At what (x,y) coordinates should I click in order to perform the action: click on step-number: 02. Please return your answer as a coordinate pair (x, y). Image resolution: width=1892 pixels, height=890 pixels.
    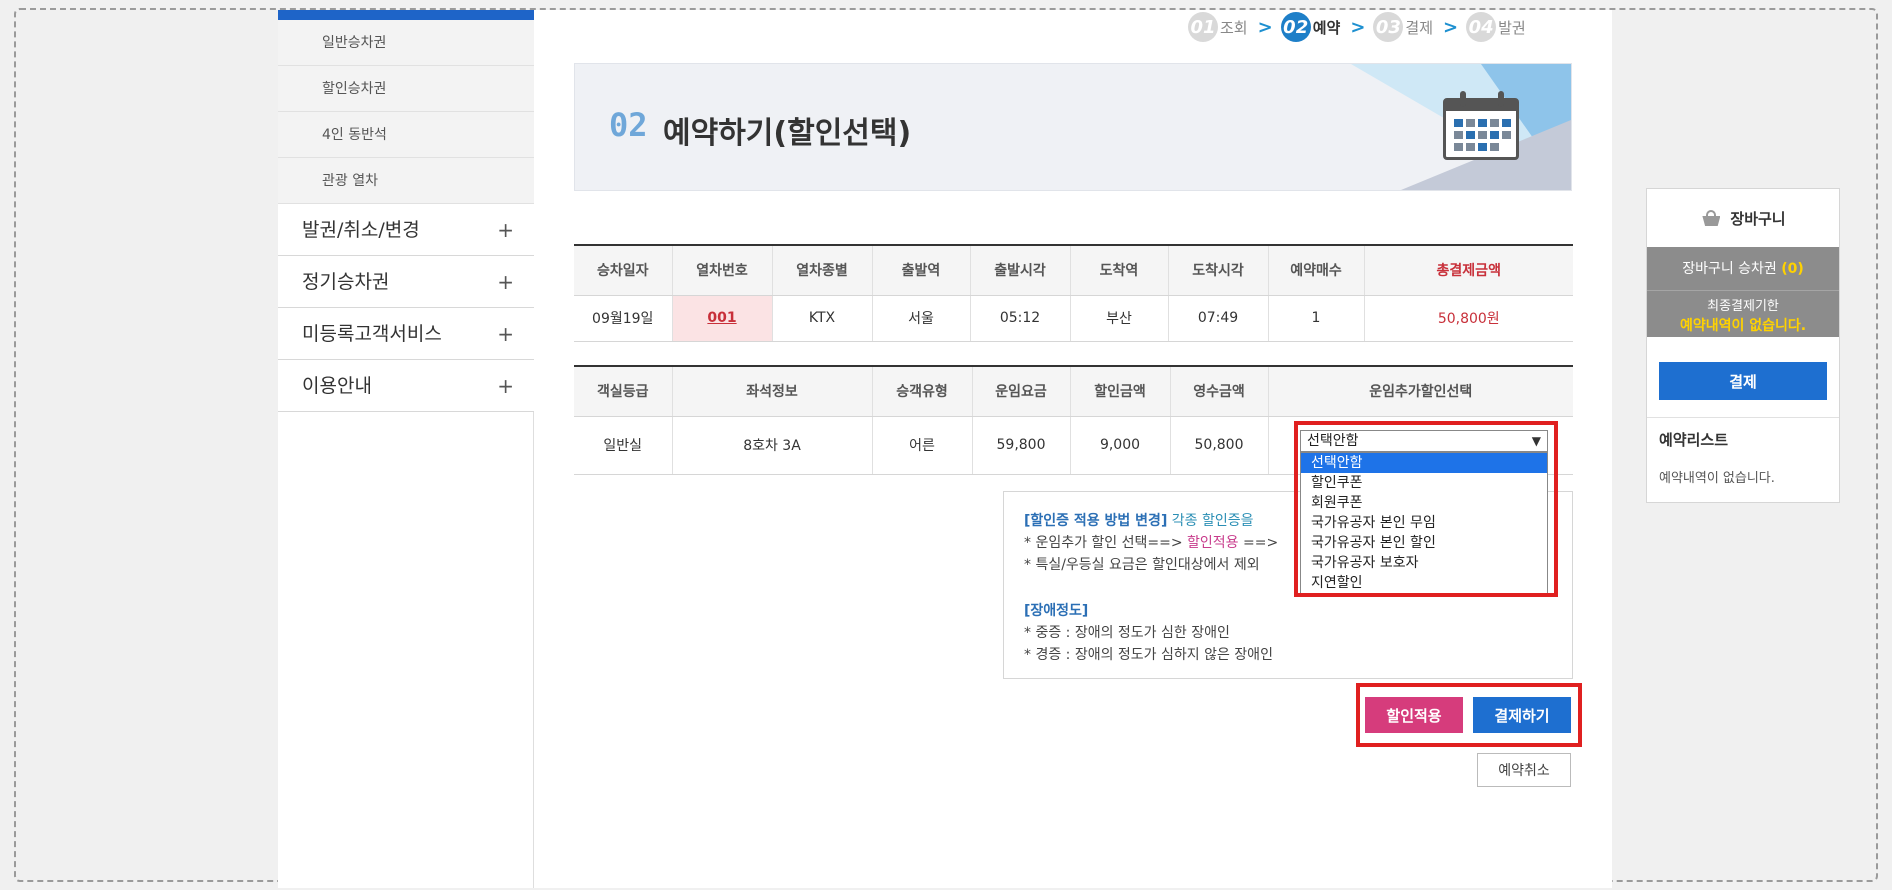
    Looking at the image, I should click on (1295, 27).